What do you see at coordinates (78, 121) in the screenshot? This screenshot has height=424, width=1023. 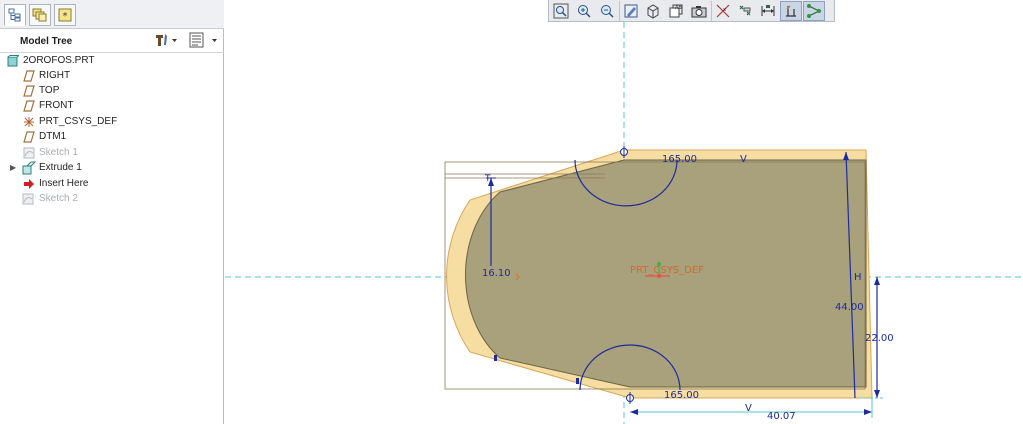 I see `tree-item-label: PRT_CSYS_DEF` at bounding box center [78, 121].